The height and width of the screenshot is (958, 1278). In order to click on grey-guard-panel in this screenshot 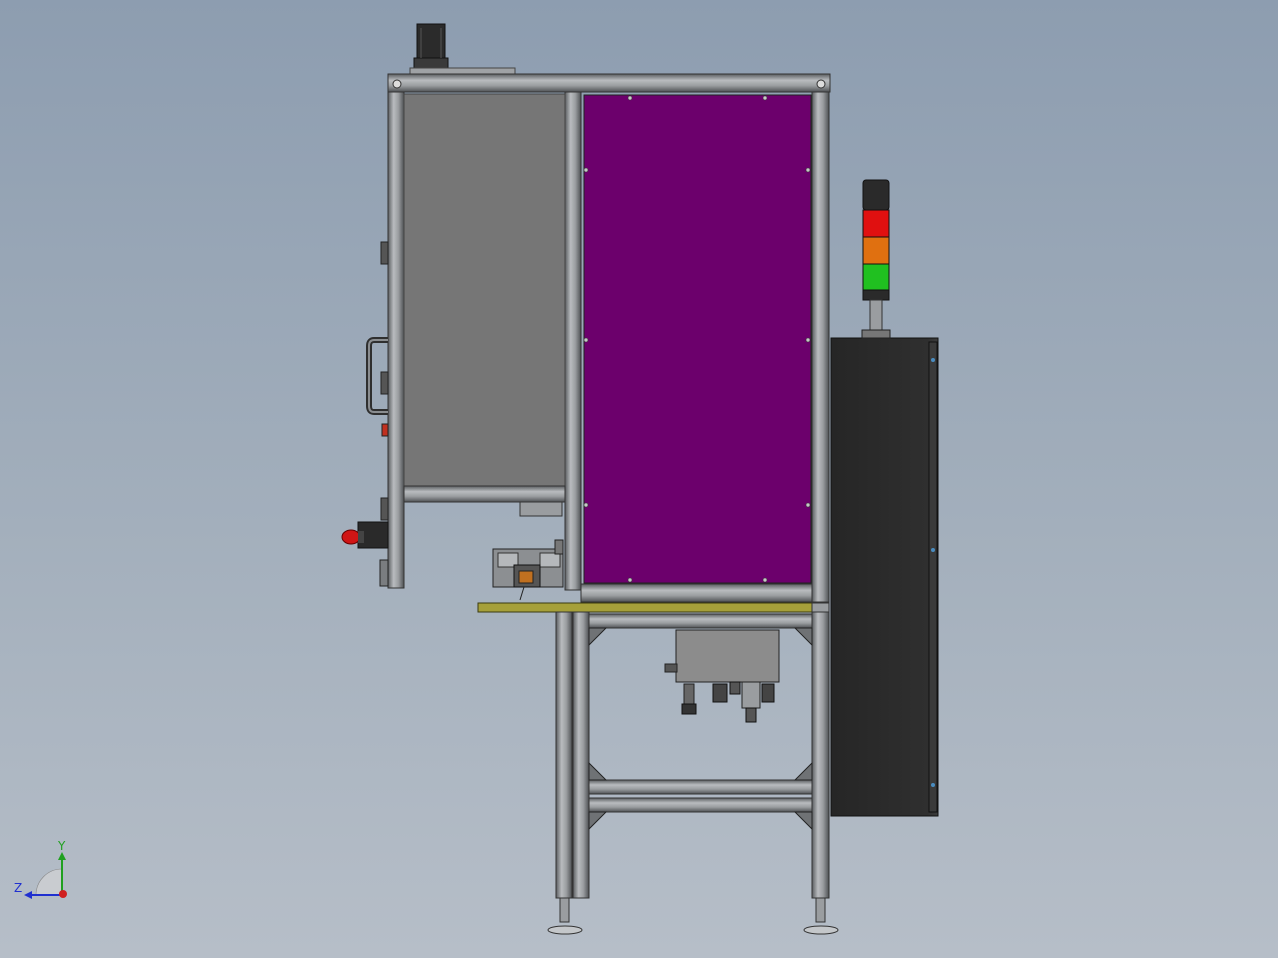, I will do `click(484, 291)`.